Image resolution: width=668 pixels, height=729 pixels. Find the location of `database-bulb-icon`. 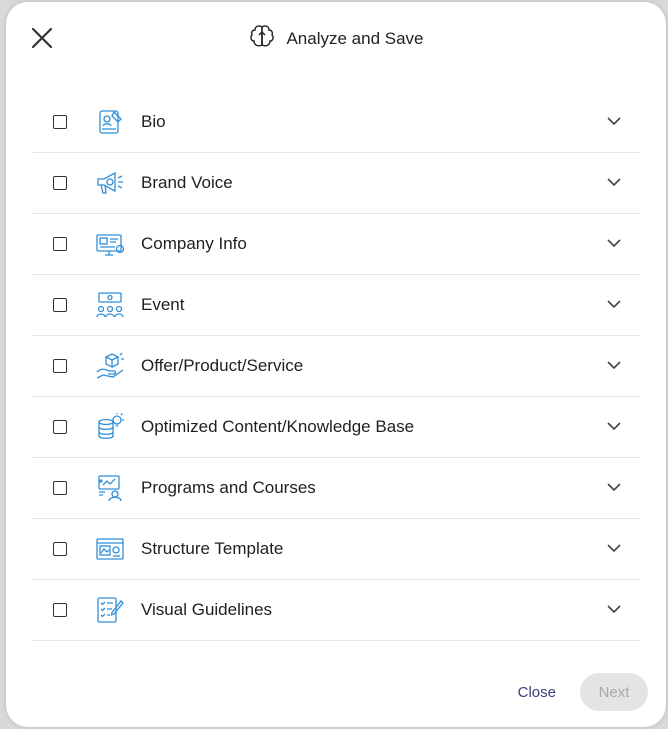

database-bulb-icon is located at coordinates (110, 427).